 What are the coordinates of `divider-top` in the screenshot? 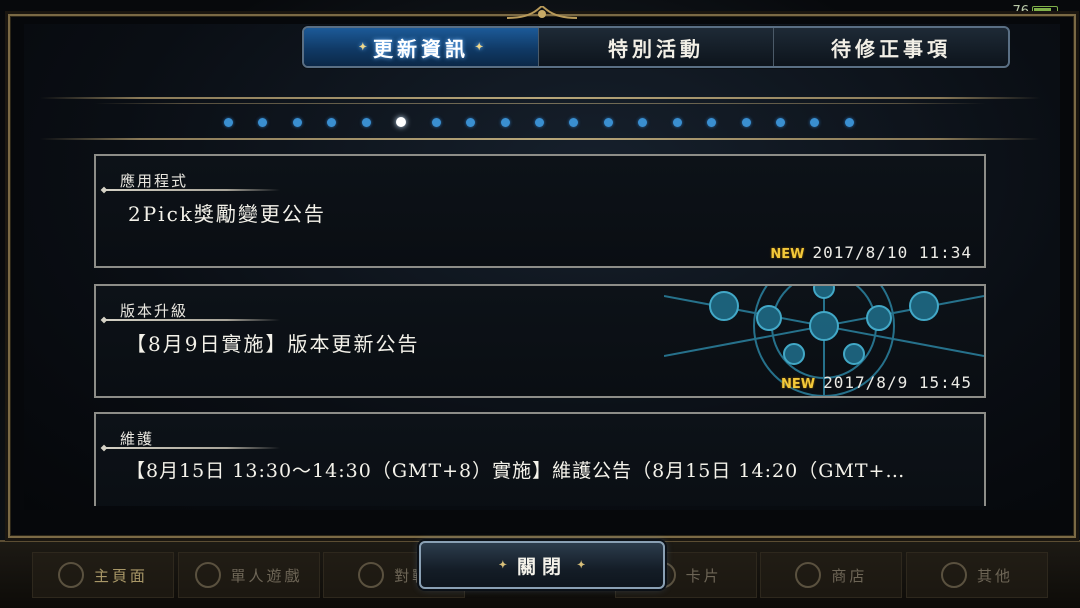 It's located at (540, 98).